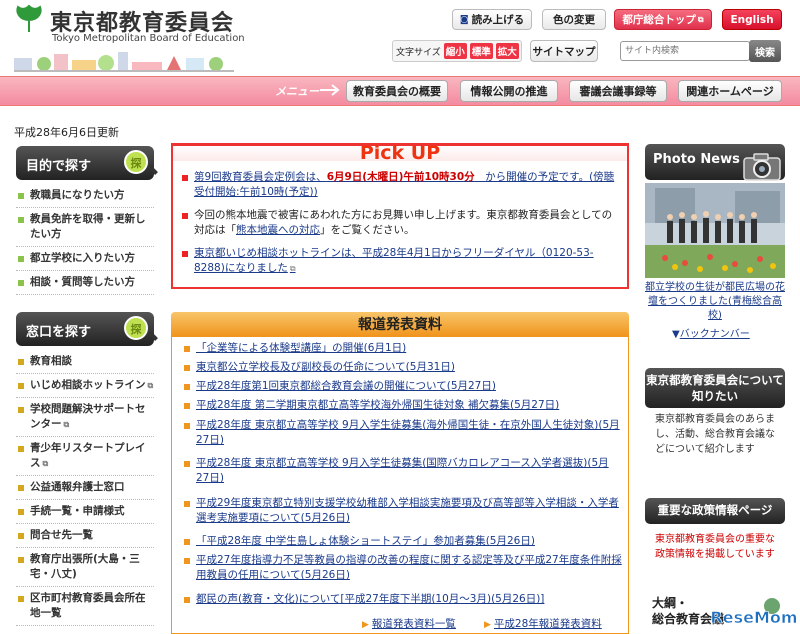 The image size is (800, 634). What do you see at coordinates (402, 405) in the screenshot?
I see `press-item: 平成28年度 第二学期東京都立高等学校海外帰国生徒対象 補欠募集(5月27日)` at bounding box center [402, 405].